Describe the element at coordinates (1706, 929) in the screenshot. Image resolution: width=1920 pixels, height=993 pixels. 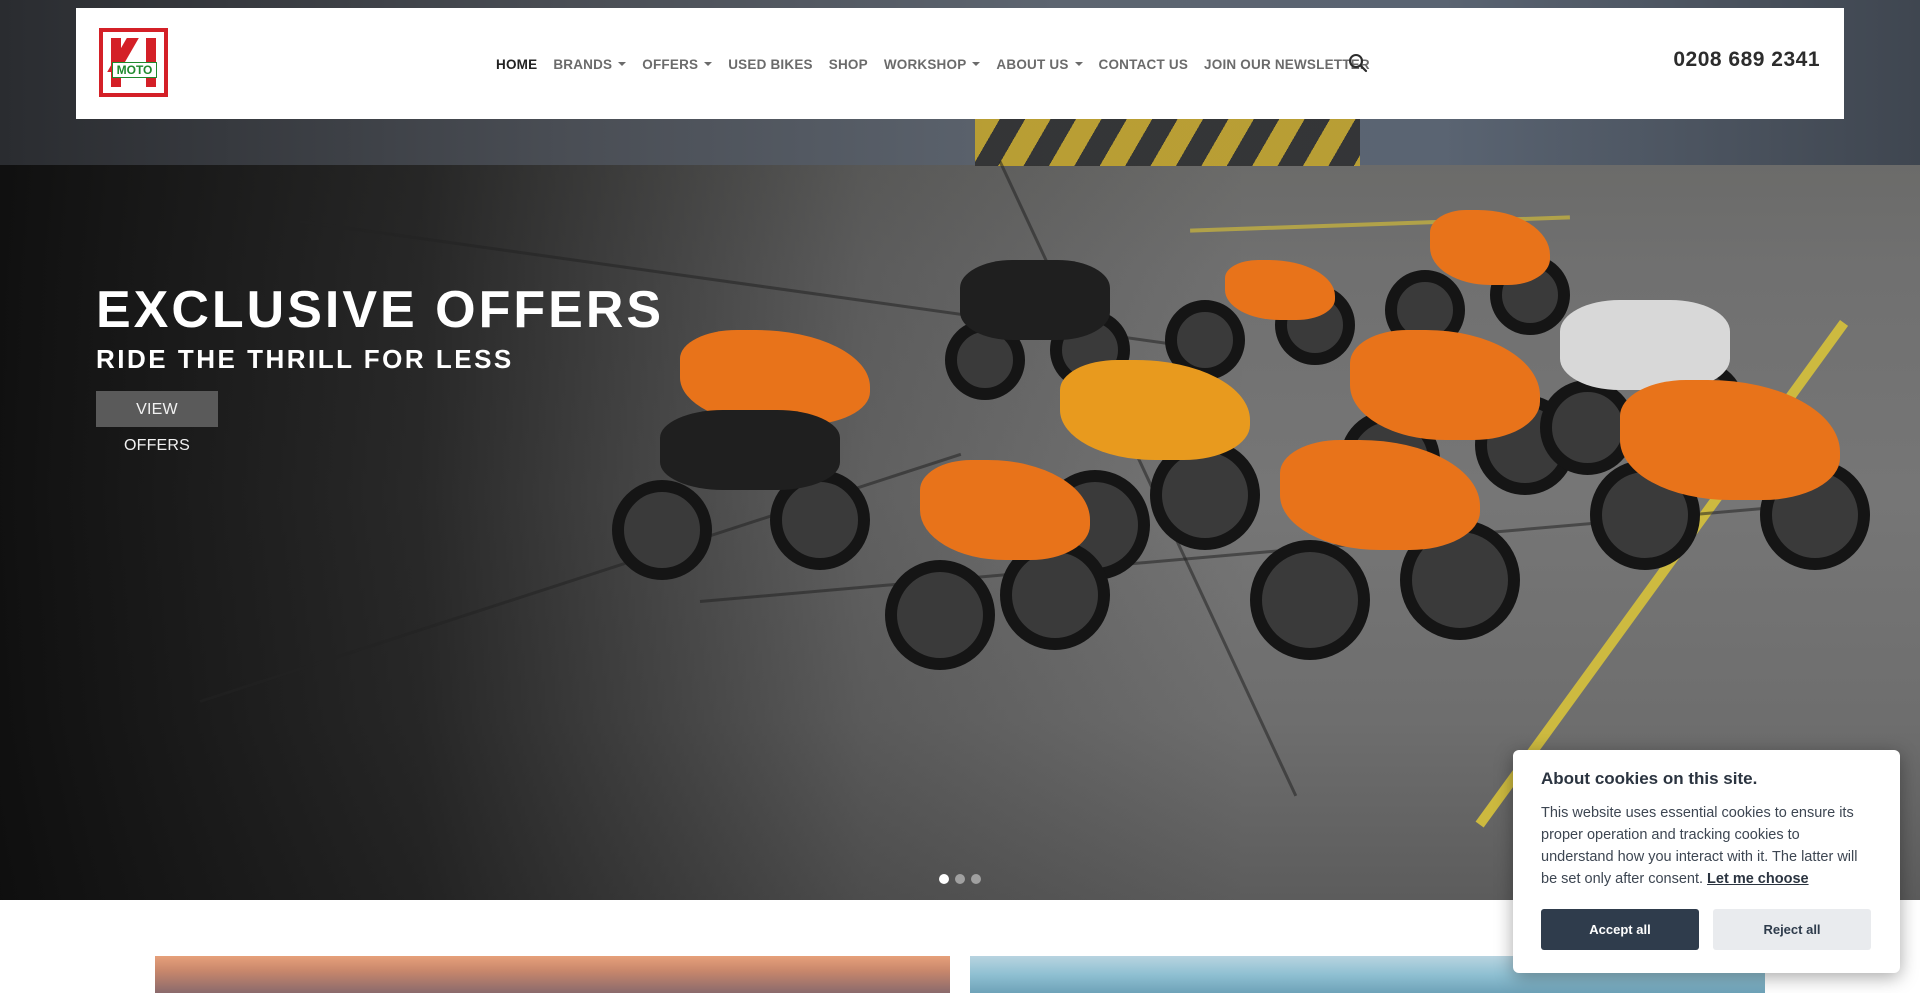
I see `cookie-actions: Accept all Reject all` at that location.